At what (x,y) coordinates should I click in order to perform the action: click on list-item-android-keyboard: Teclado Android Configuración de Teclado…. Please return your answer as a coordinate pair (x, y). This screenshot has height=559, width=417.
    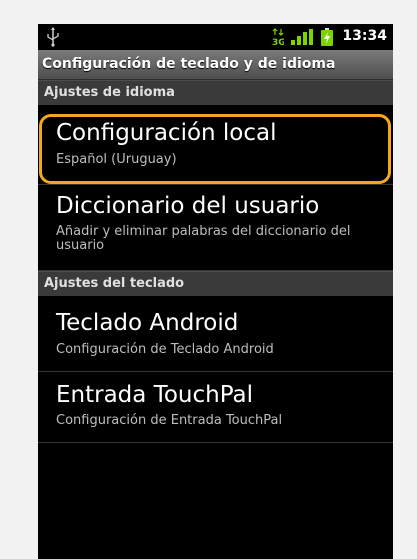
    Looking at the image, I should click on (215, 334).